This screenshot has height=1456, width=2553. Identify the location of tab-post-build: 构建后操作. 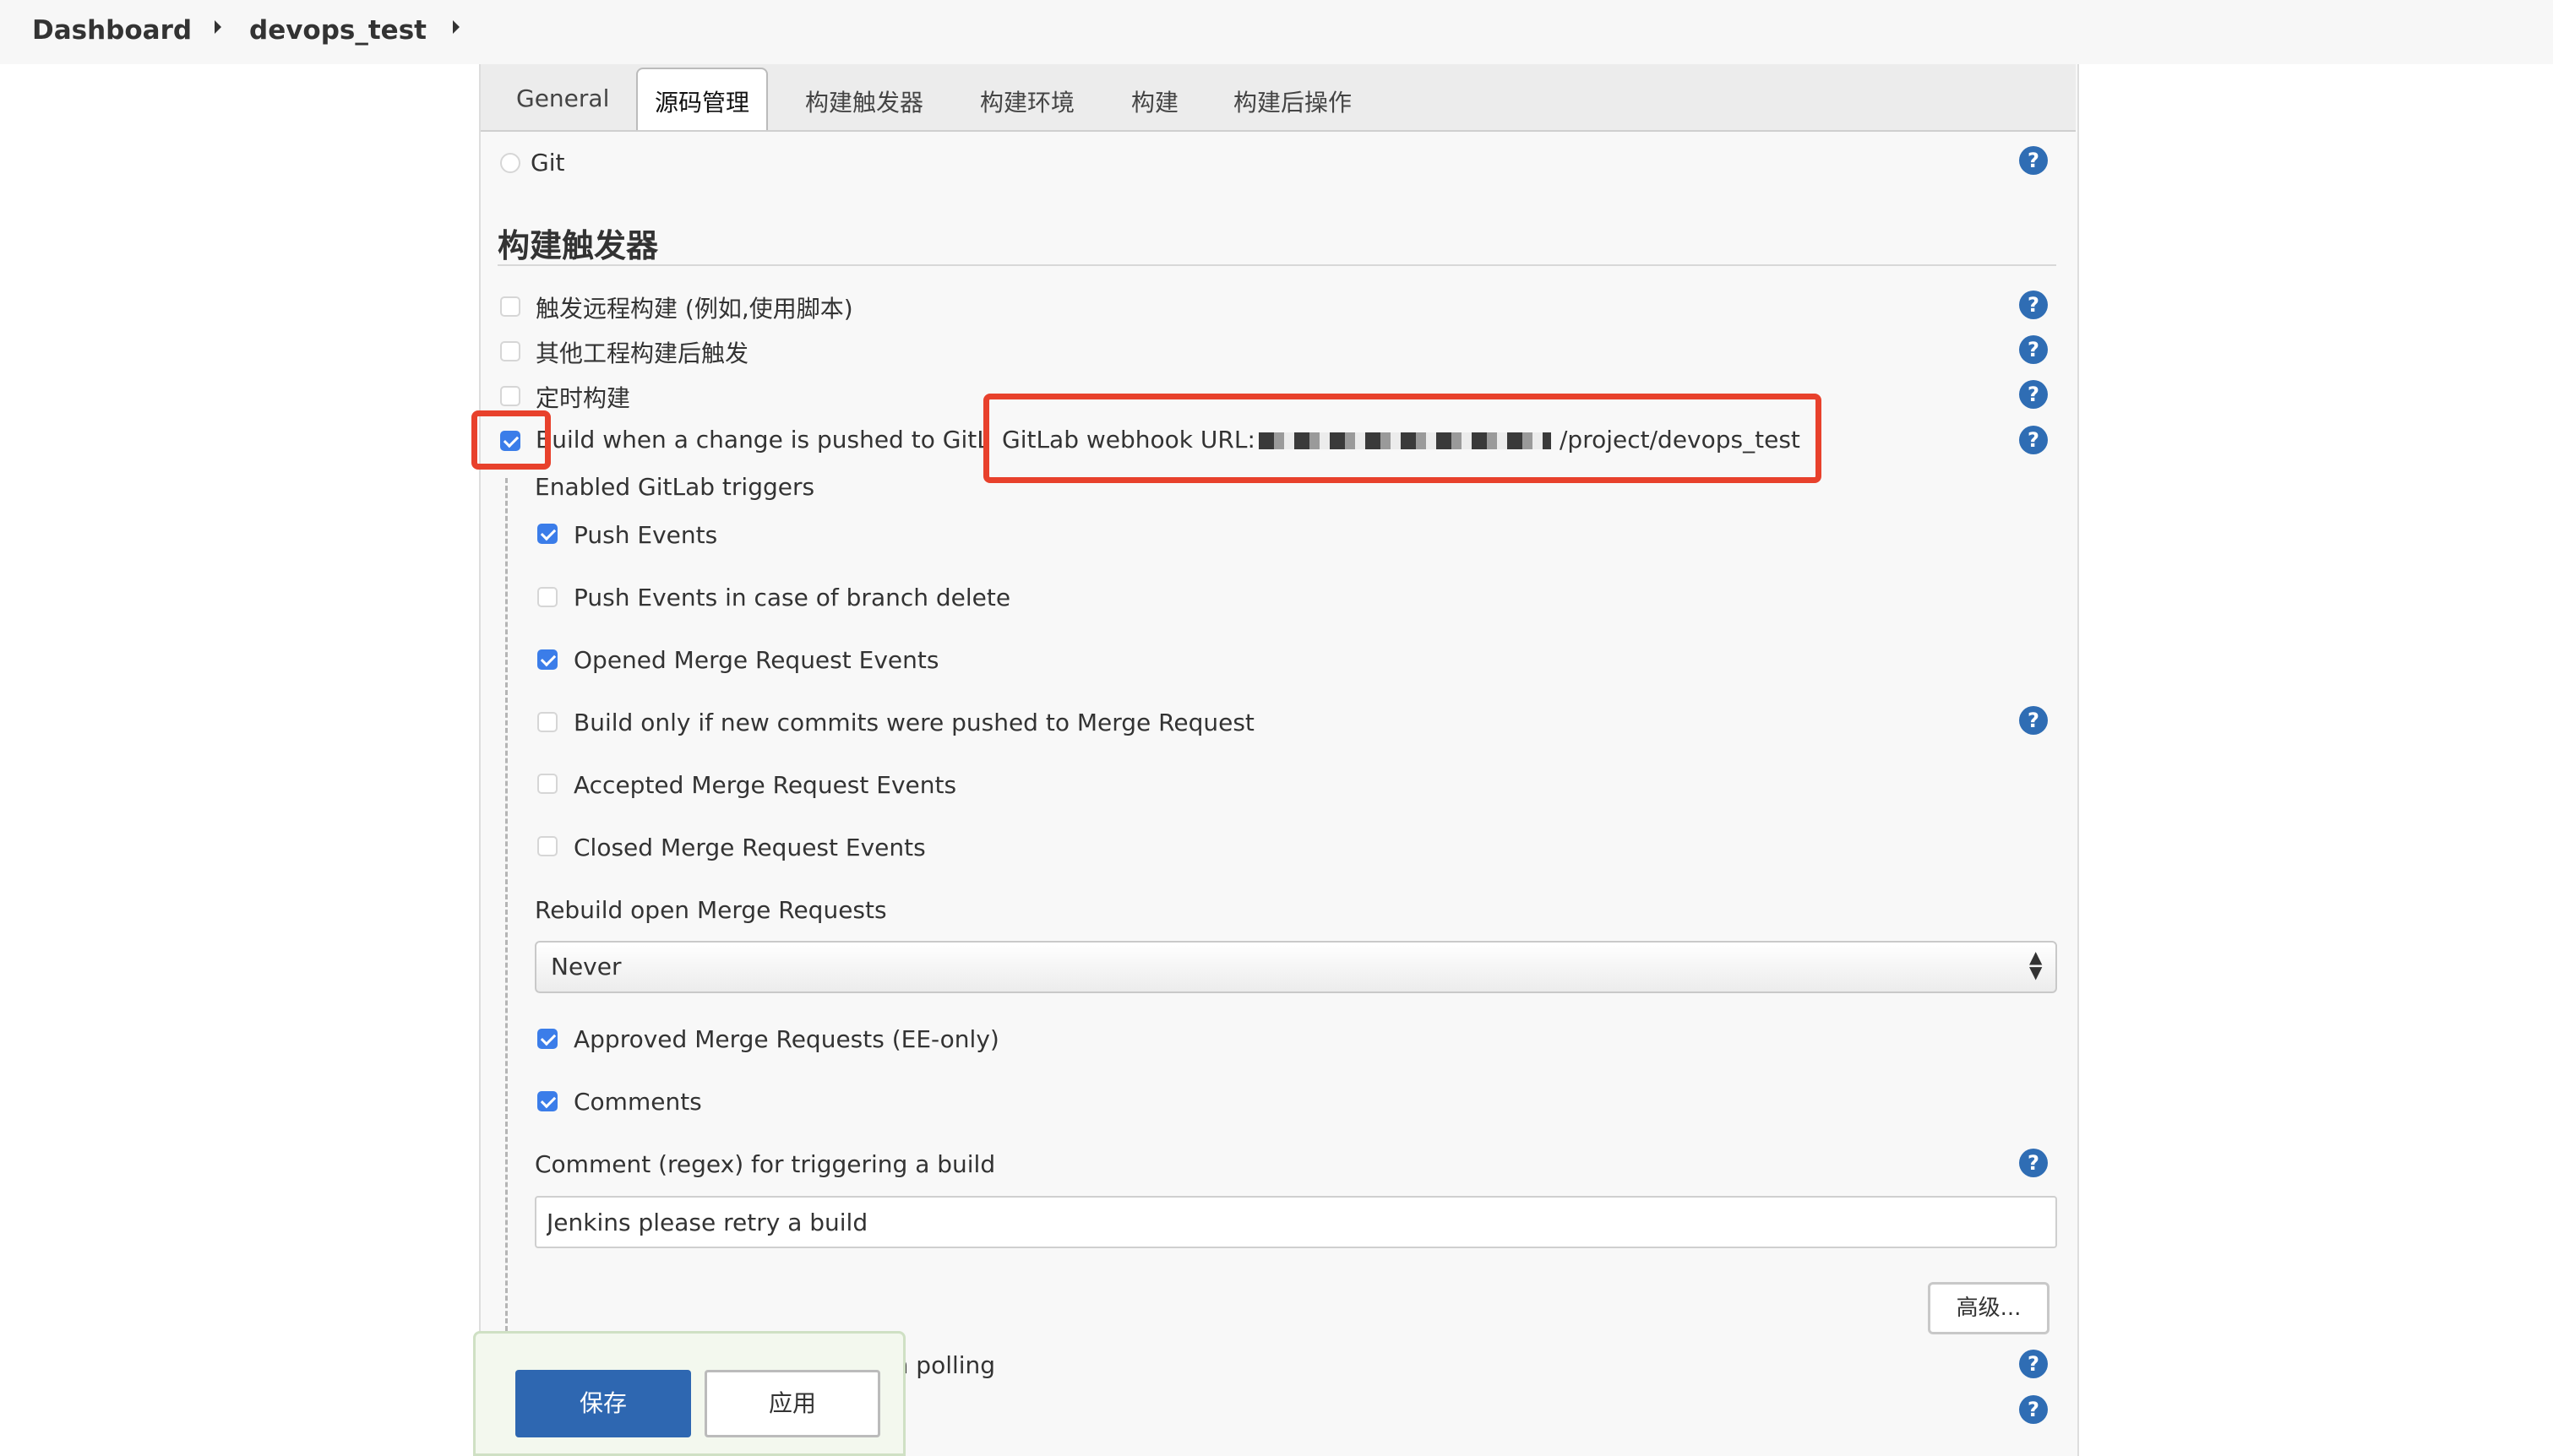
(1292, 101).